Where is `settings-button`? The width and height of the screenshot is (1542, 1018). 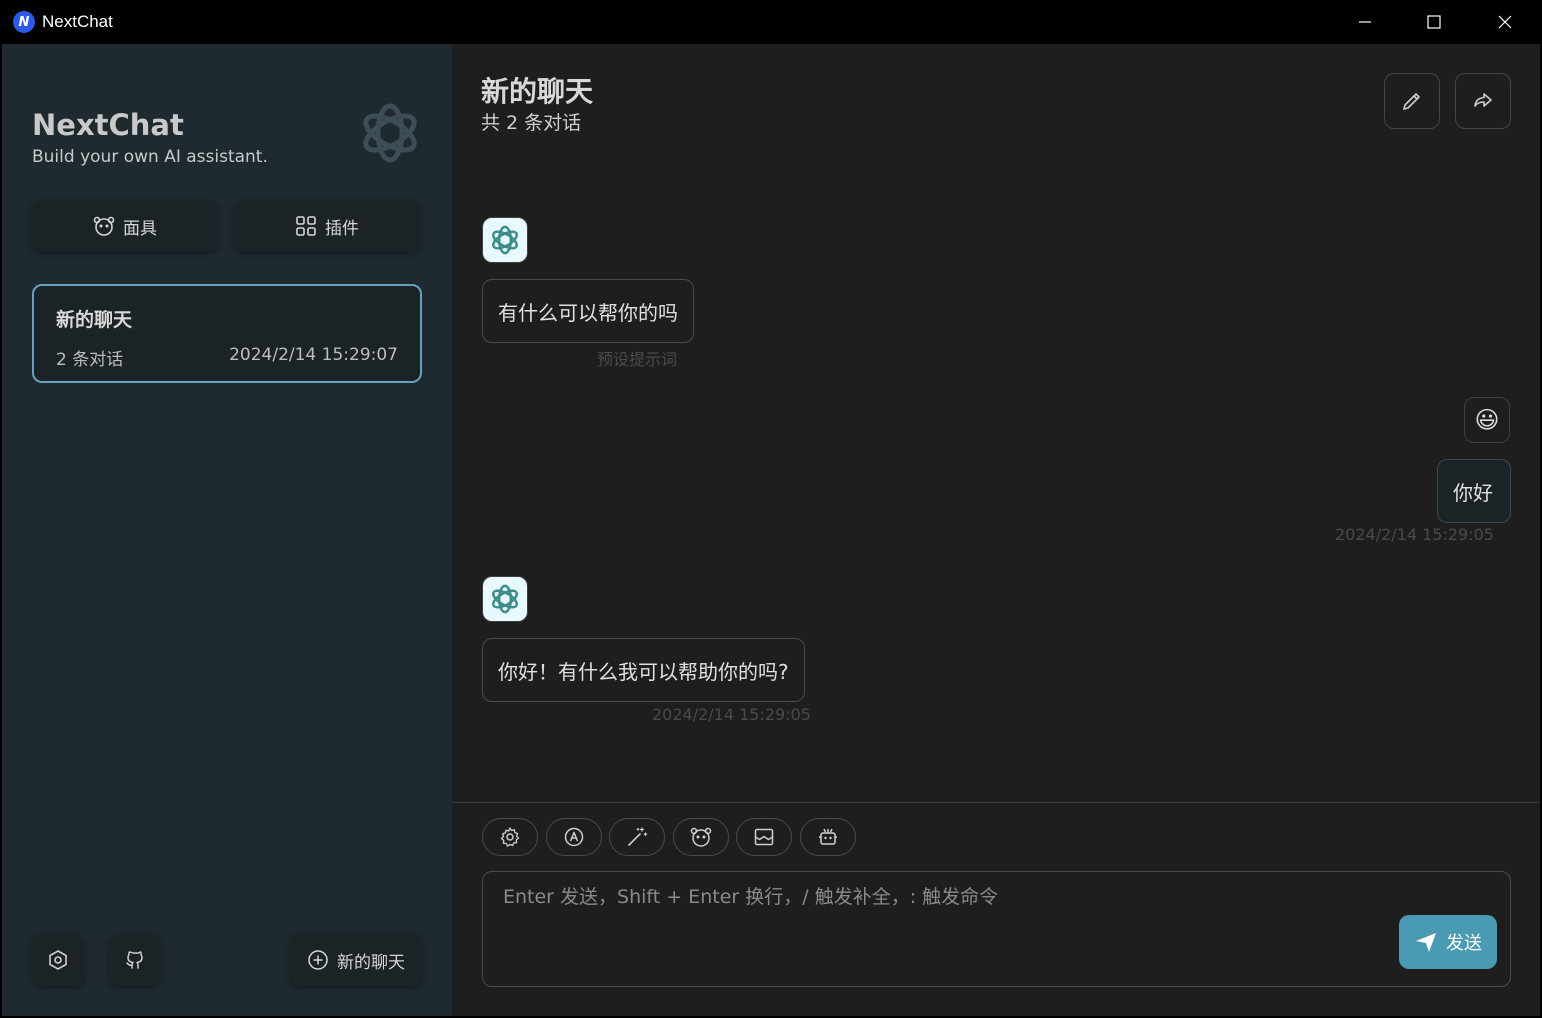 settings-button is located at coordinates (58, 960).